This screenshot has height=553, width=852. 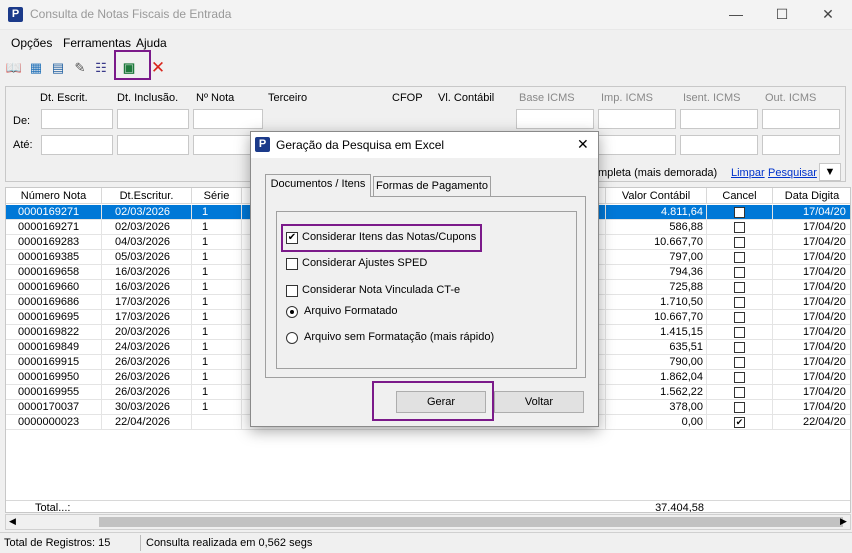 I want to click on minimize-icon: —, so click(x=736, y=15).